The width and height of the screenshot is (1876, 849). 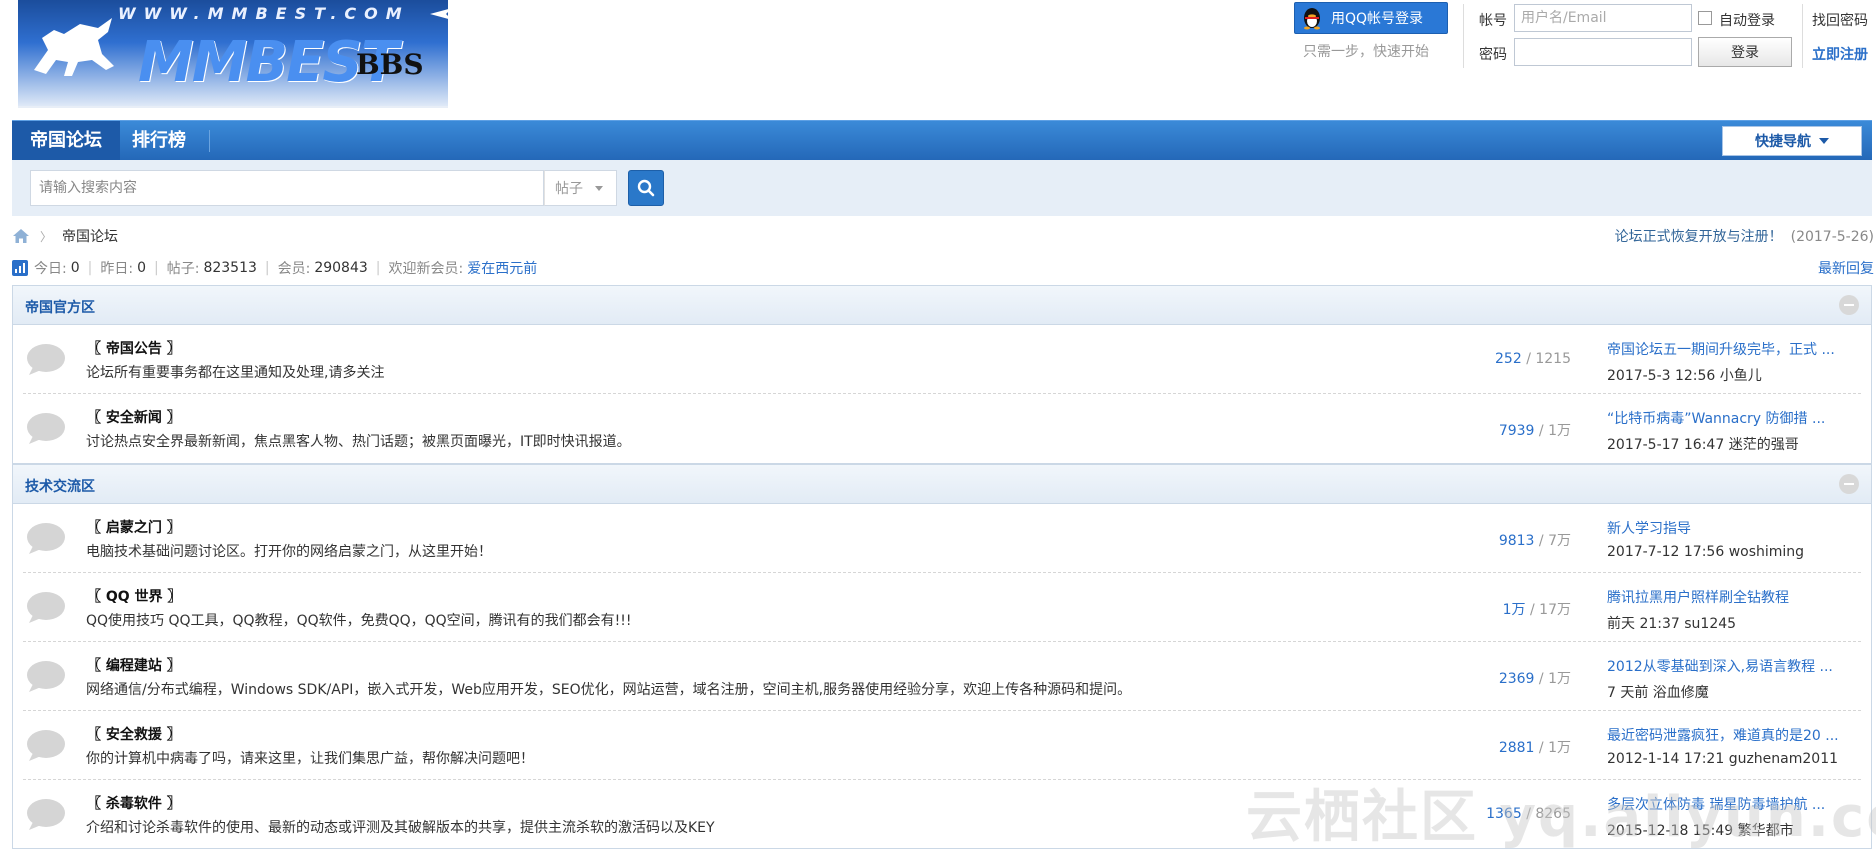 I want to click on announcement-link: 论坛正式恢复开放与注册！, so click(x=1699, y=237).